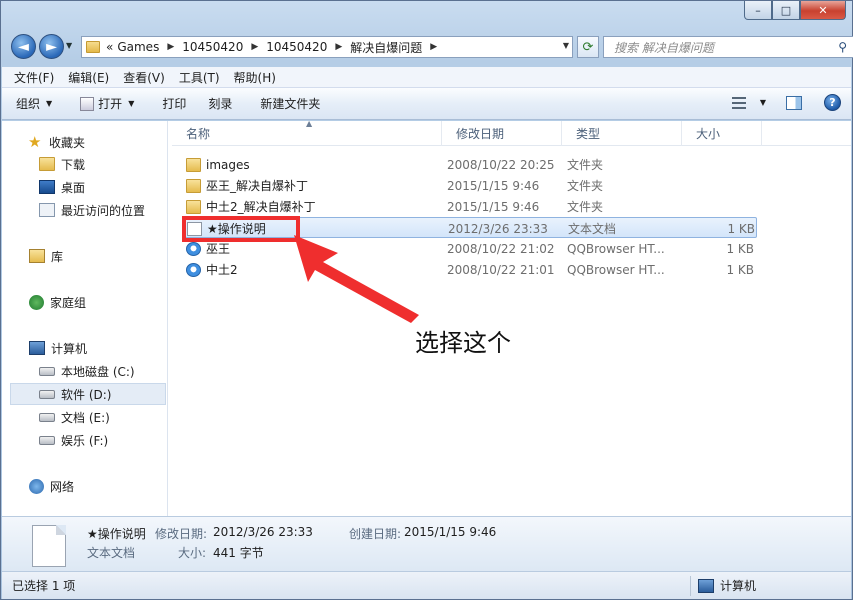 Image resolution: width=853 pixels, height=600 pixels. I want to click on nav-drive-f-label: 娱乐 (F:), so click(85, 440).